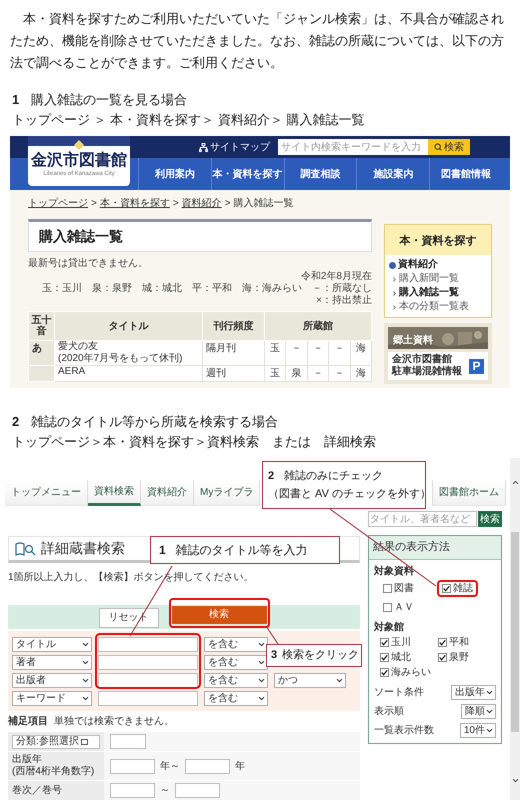 The width and height of the screenshot is (520, 800). What do you see at coordinates (422, 360) in the screenshot?
I see `parking-text: 金沢市図書館` at bounding box center [422, 360].